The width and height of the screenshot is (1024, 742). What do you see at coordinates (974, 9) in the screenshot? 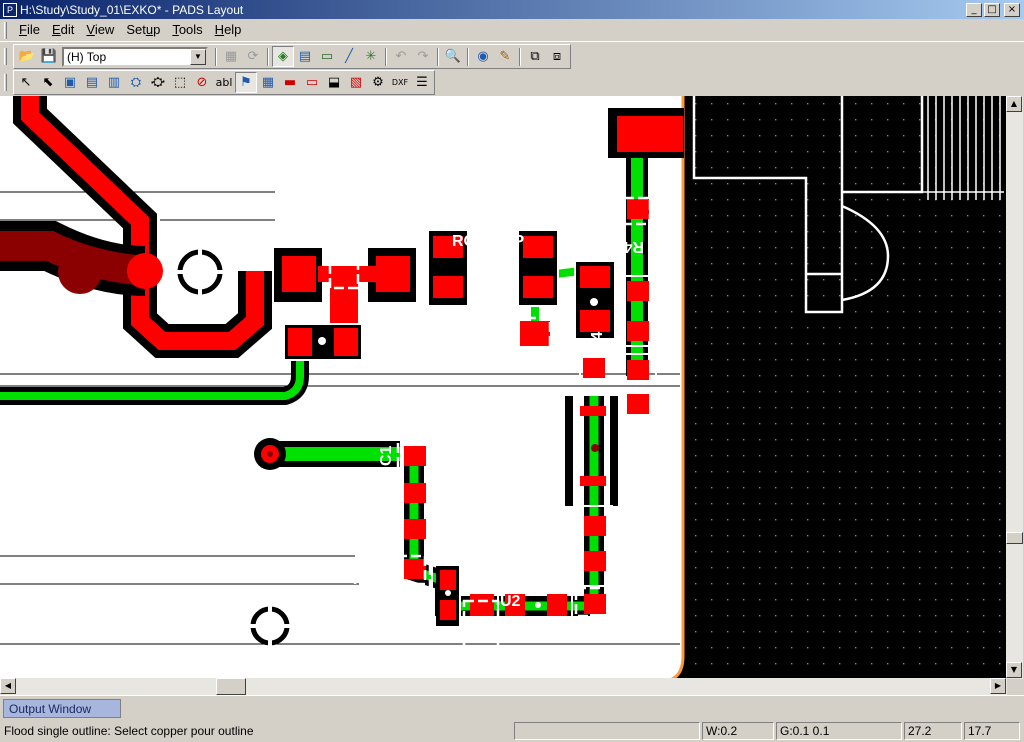
I see `minimize-button: _` at bounding box center [974, 9].